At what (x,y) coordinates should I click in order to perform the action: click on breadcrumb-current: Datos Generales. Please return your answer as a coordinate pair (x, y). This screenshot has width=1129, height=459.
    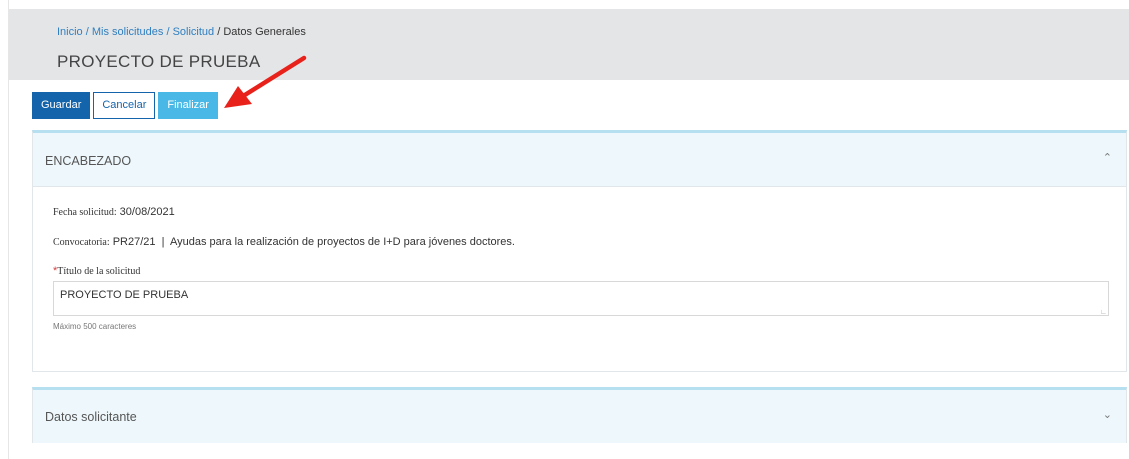
    Looking at the image, I should click on (264, 32).